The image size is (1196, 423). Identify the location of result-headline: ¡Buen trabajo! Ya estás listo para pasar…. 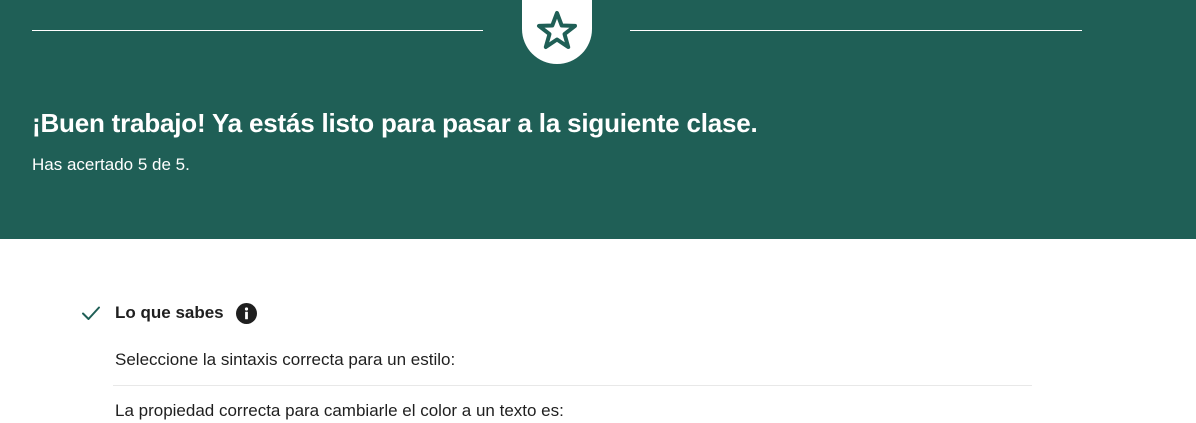
(395, 123).